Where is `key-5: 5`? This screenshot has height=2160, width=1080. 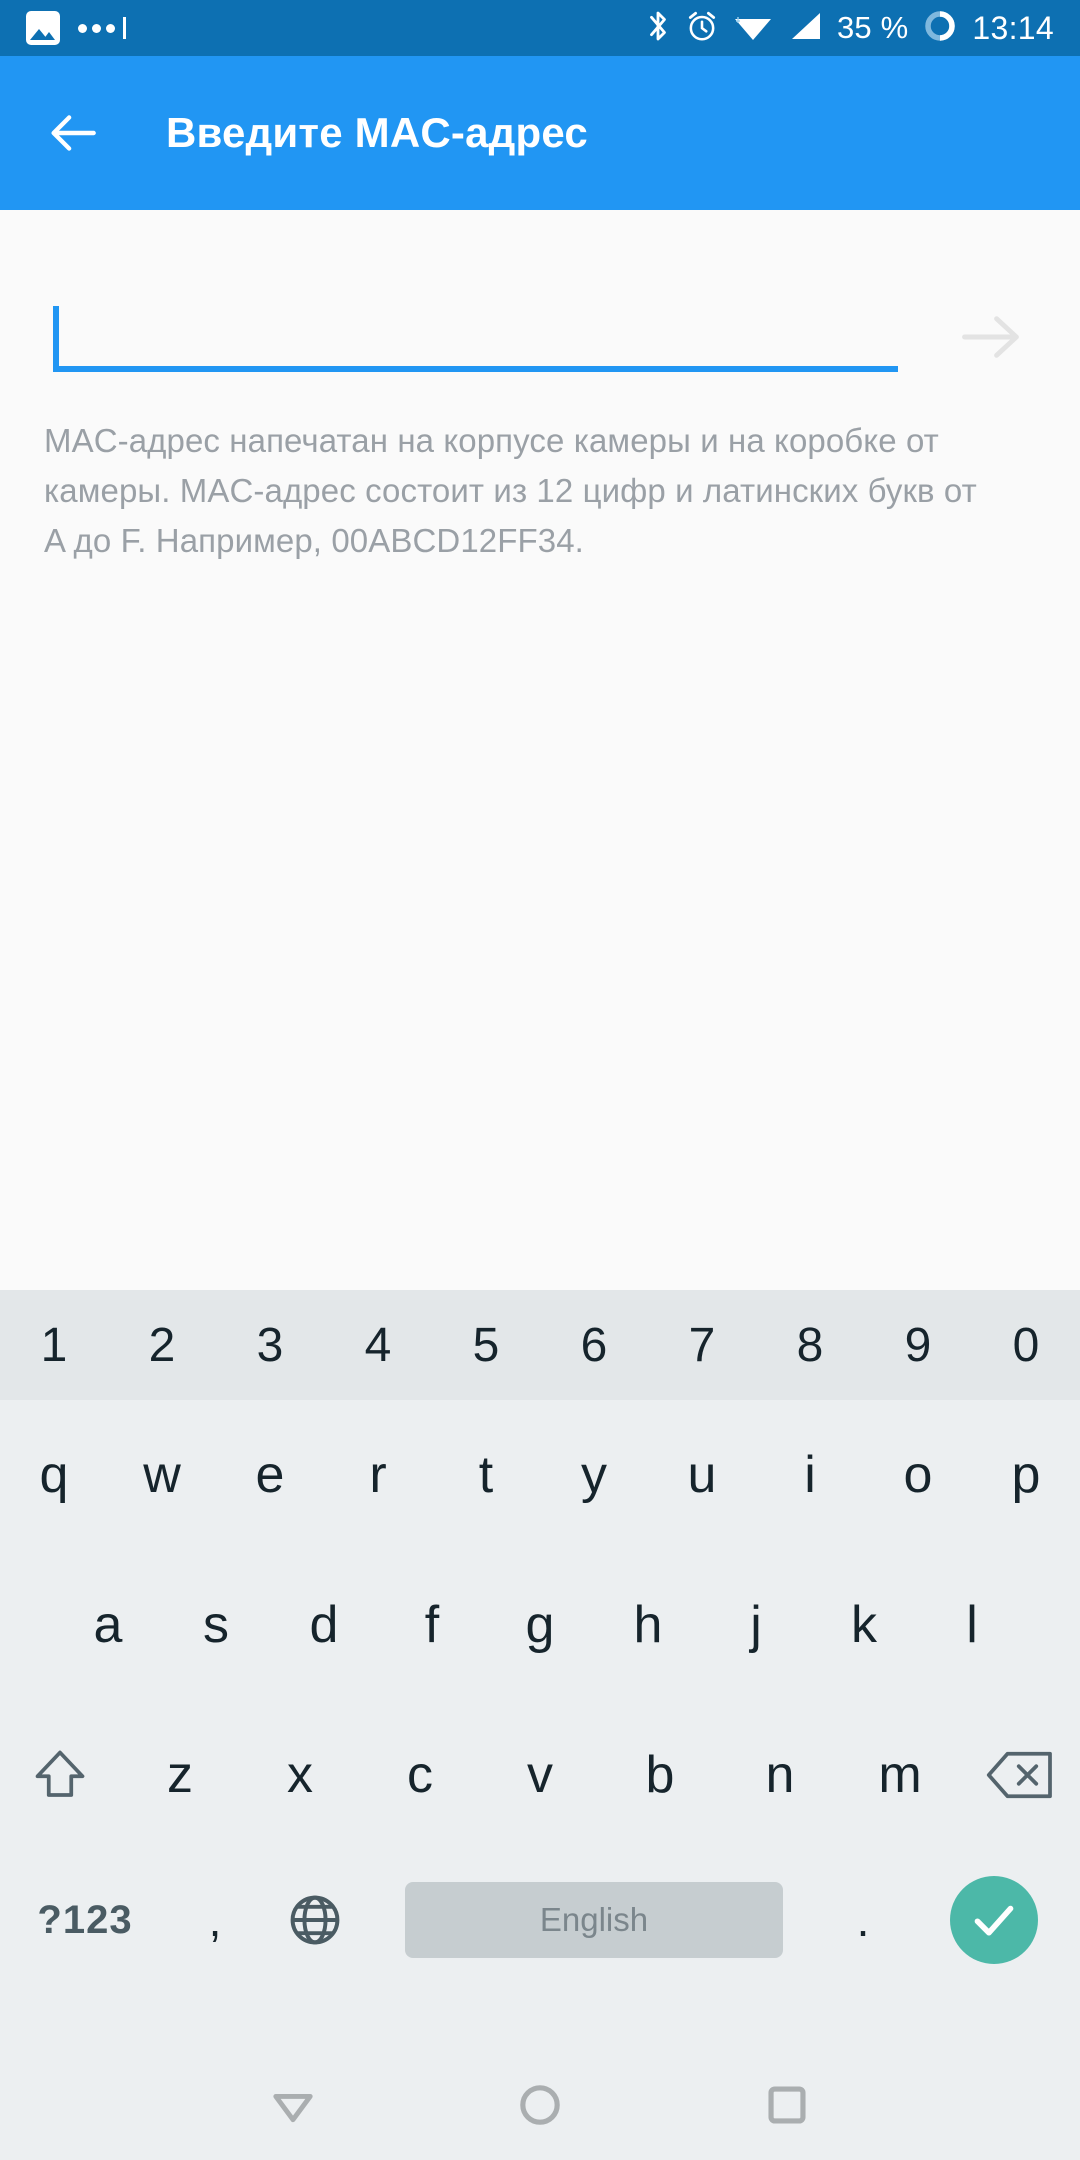
key-5: 5 is located at coordinates (486, 1345).